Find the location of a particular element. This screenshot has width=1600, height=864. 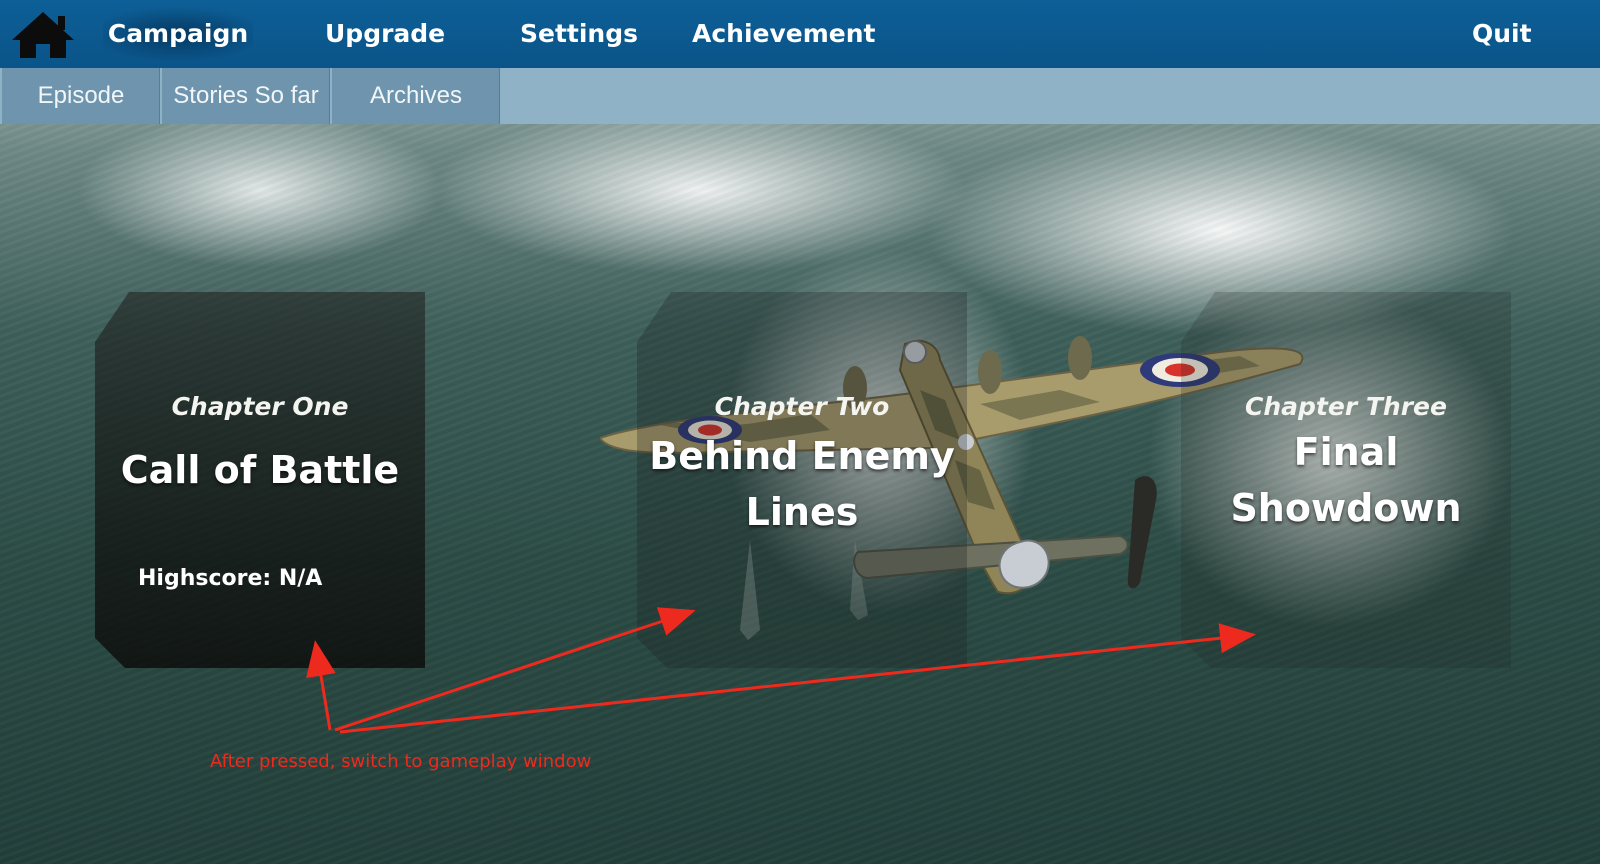

chapter-title: Call of Battle is located at coordinates (260, 470).